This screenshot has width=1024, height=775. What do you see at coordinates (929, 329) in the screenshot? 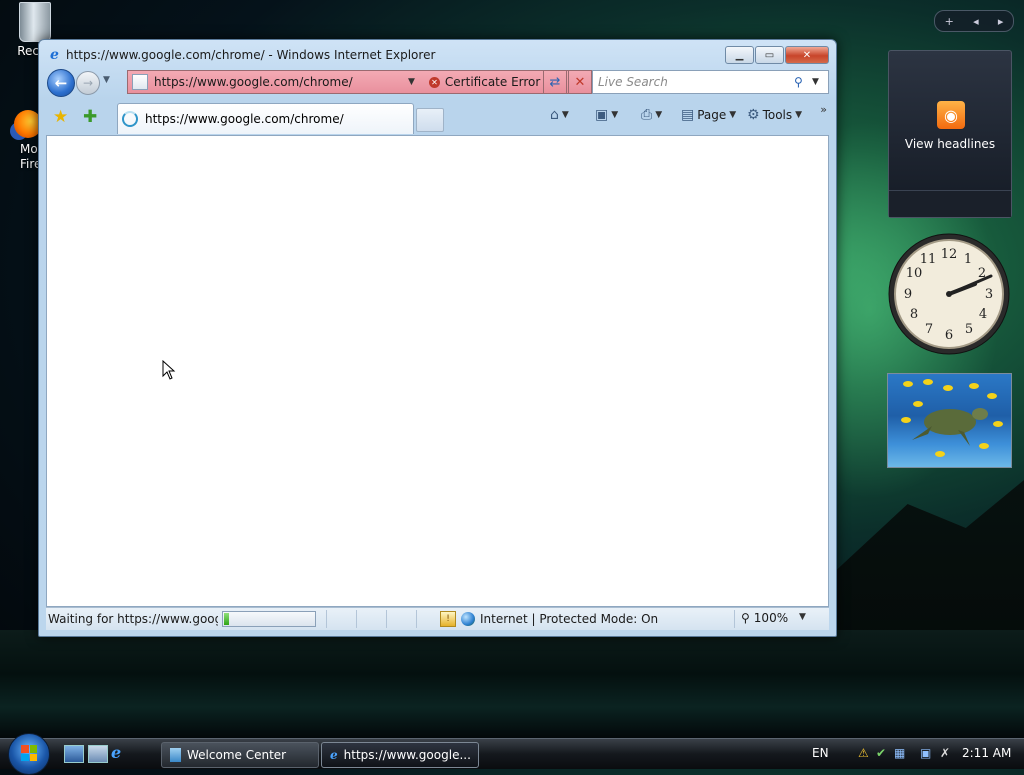
I see `svg-text: 7` at bounding box center [929, 329].